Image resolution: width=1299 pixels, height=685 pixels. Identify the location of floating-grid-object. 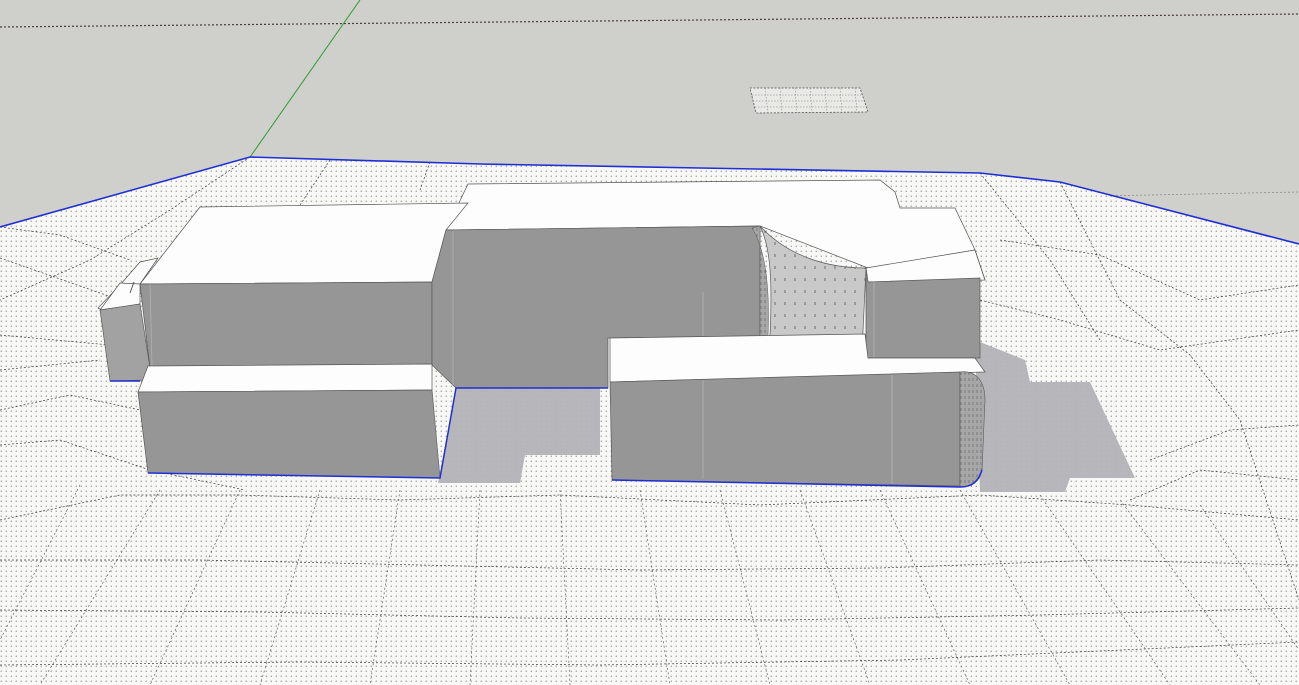
(809, 100).